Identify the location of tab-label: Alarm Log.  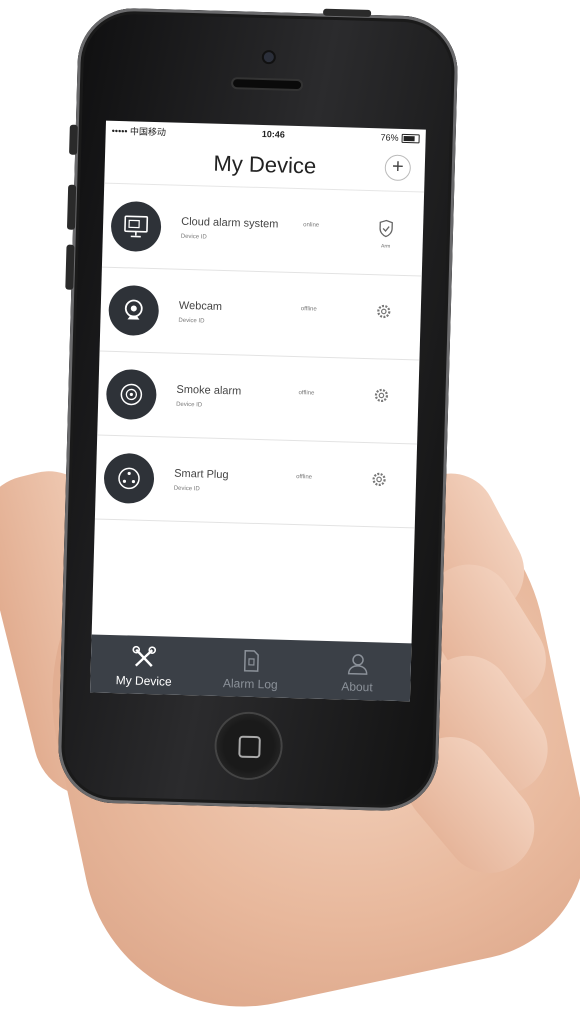
(250, 684).